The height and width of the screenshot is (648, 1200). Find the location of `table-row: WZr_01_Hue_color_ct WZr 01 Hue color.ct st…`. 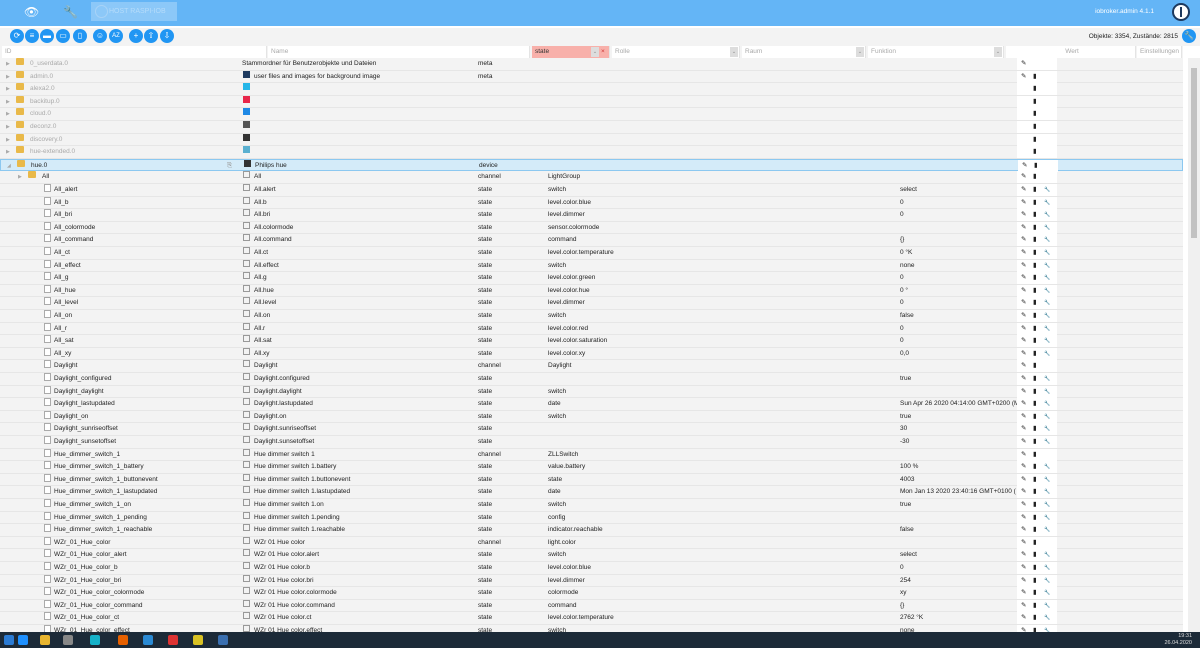

table-row: WZr_01_Hue_color_ct WZr 01 Hue color.ct st… is located at coordinates (591, 618).